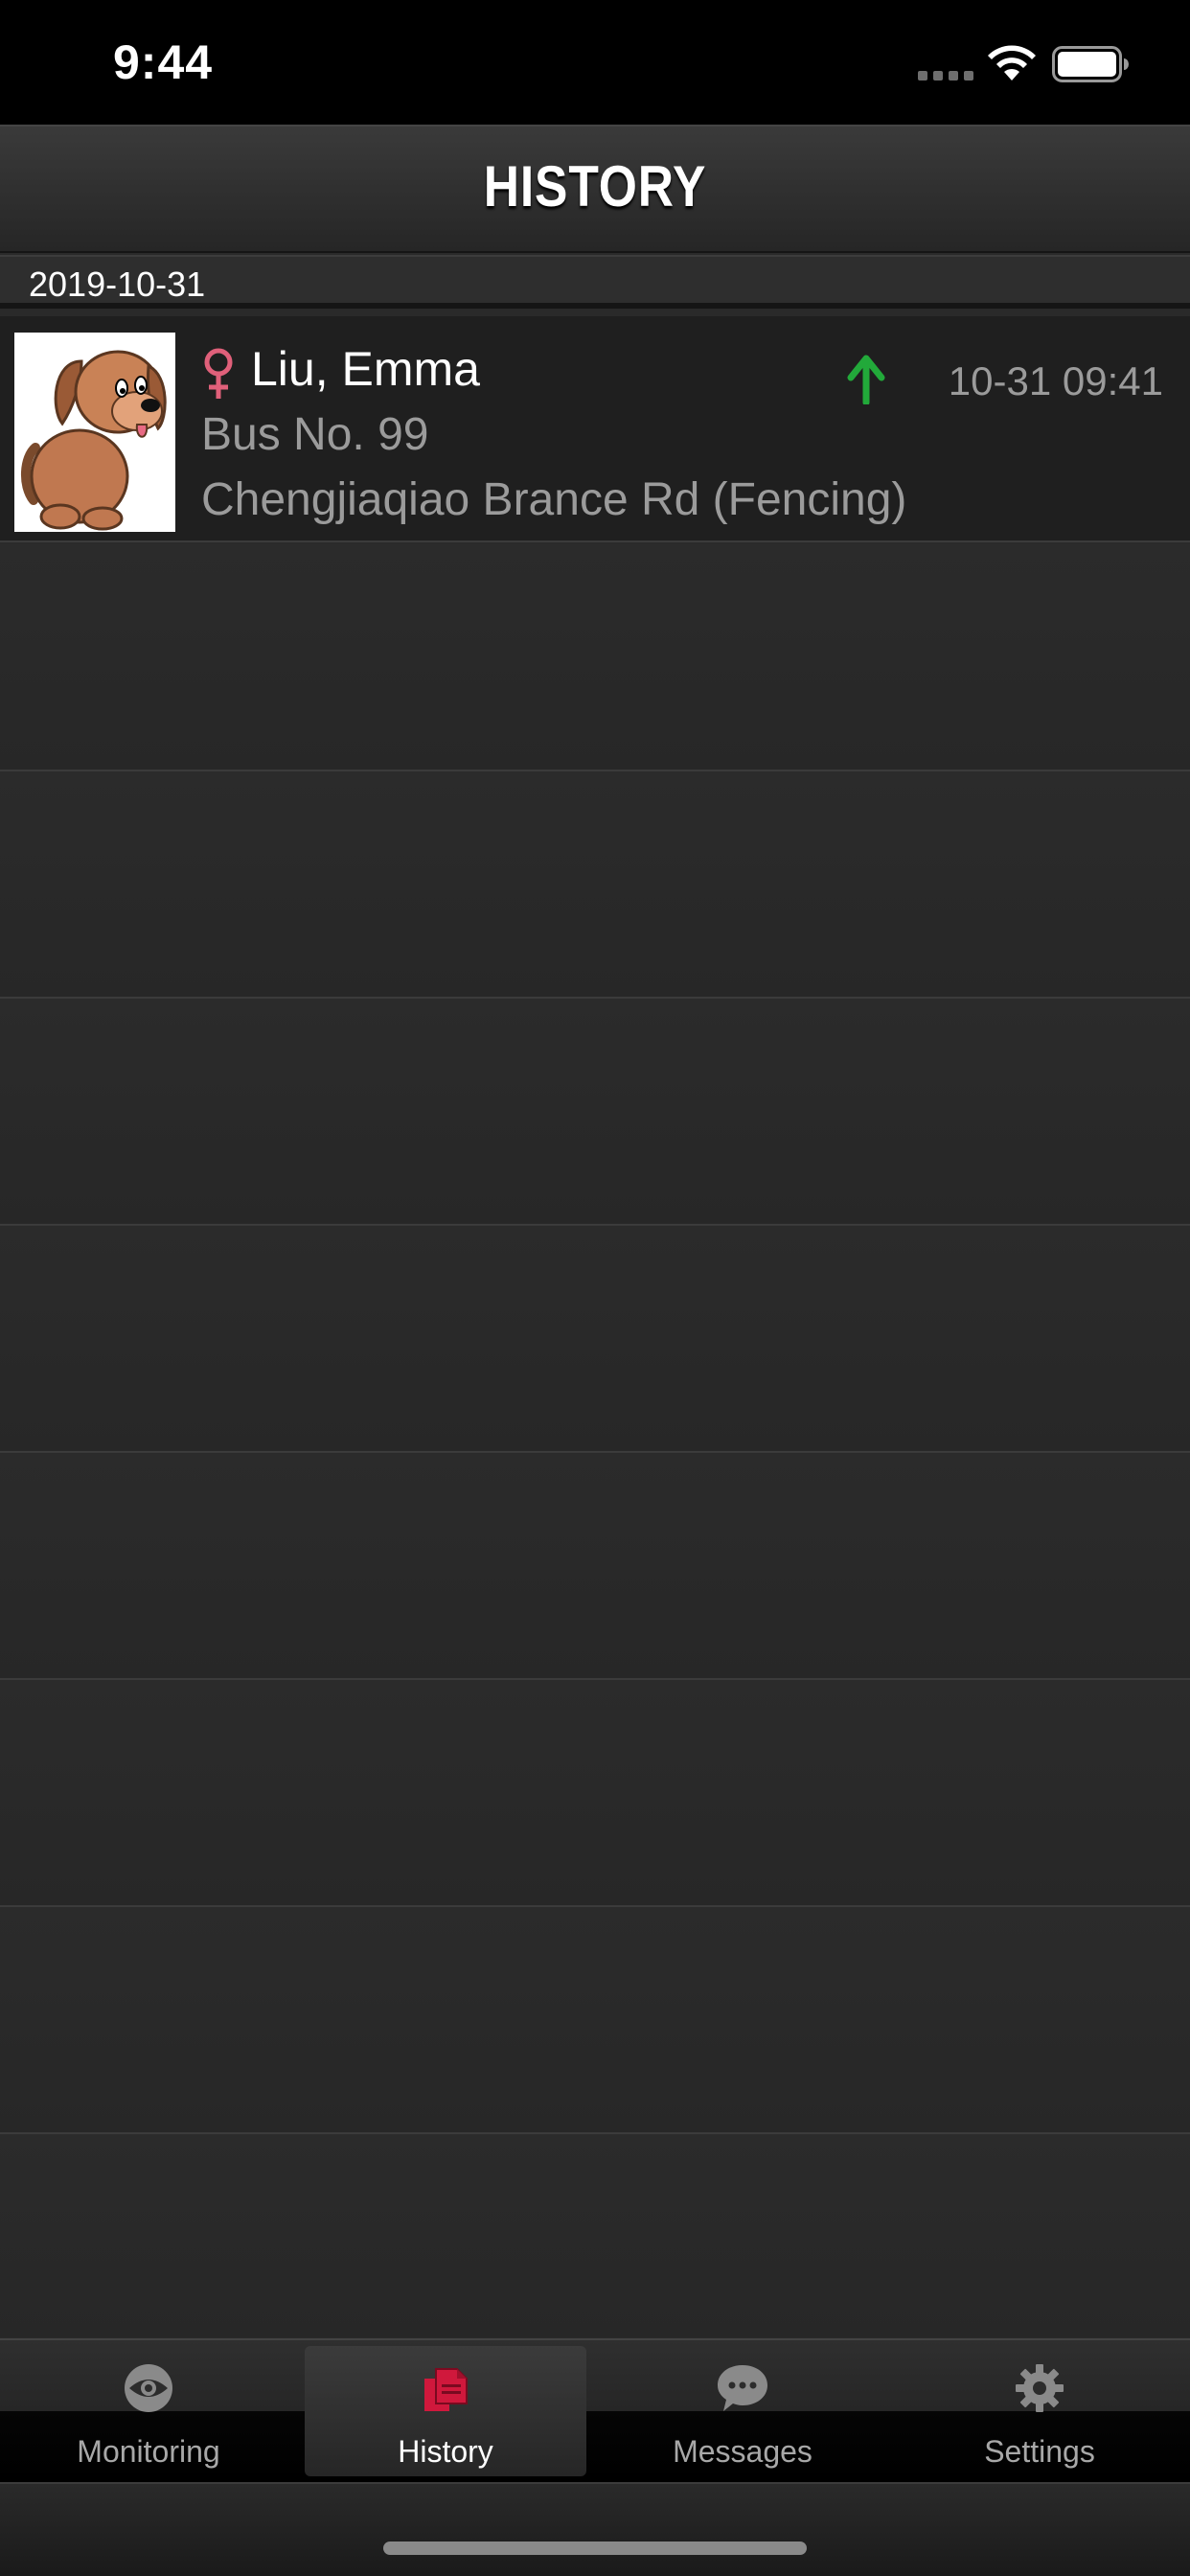 Image resolution: width=1190 pixels, height=2576 pixels. What do you see at coordinates (743, 2388) in the screenshot?
I see `chat-bubble-icon` at bounding box center [743, 2388].